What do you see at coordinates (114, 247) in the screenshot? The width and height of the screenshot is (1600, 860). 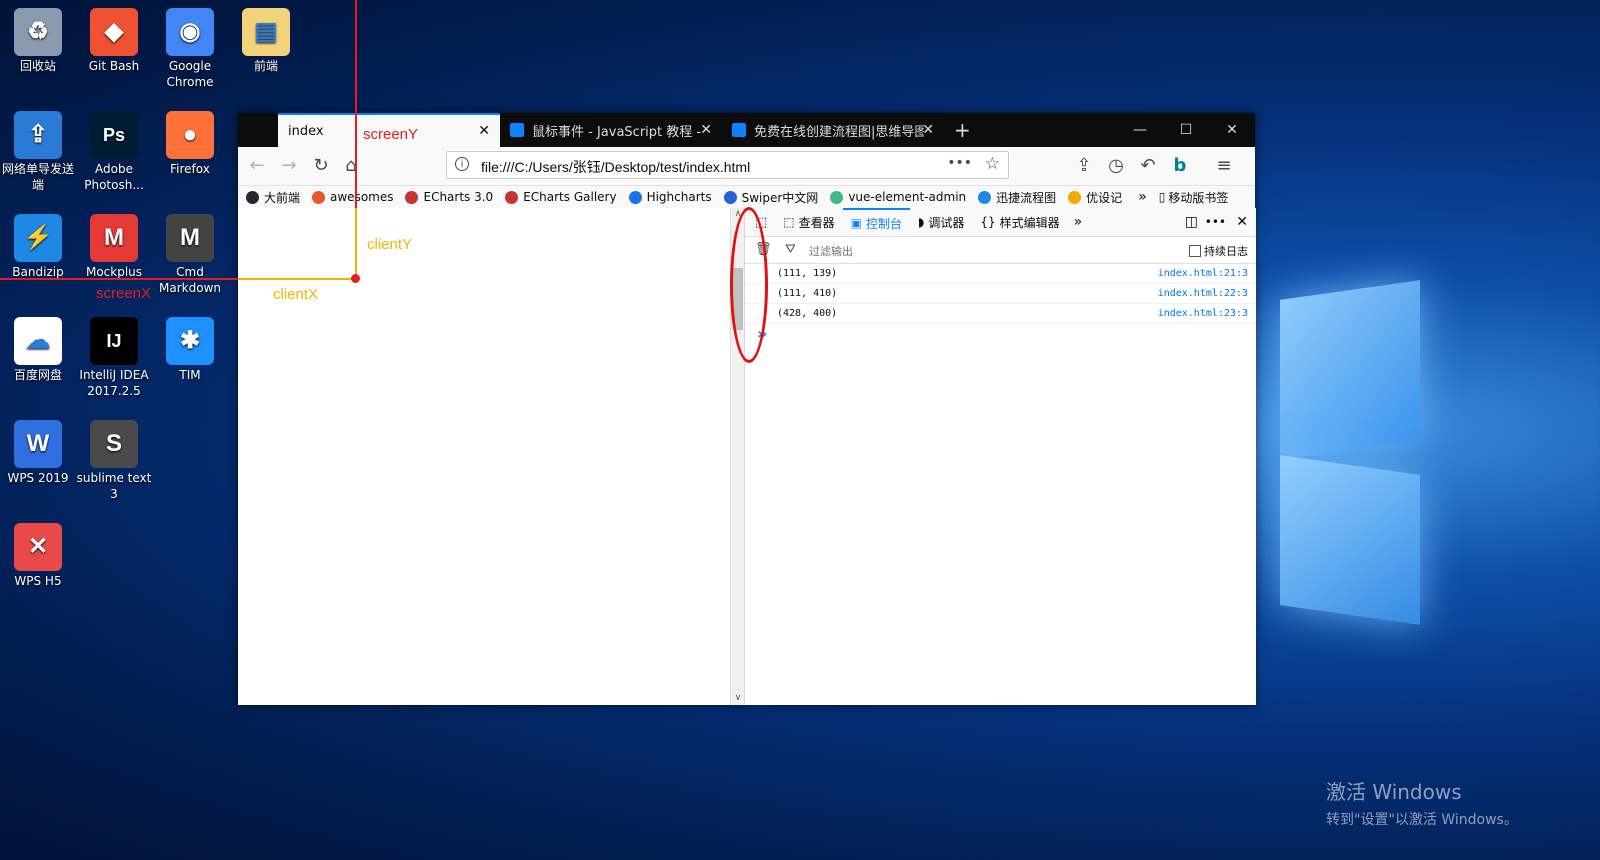 I see `desktop-shortcut: M Mockplus` at bounding box center [114, 247].